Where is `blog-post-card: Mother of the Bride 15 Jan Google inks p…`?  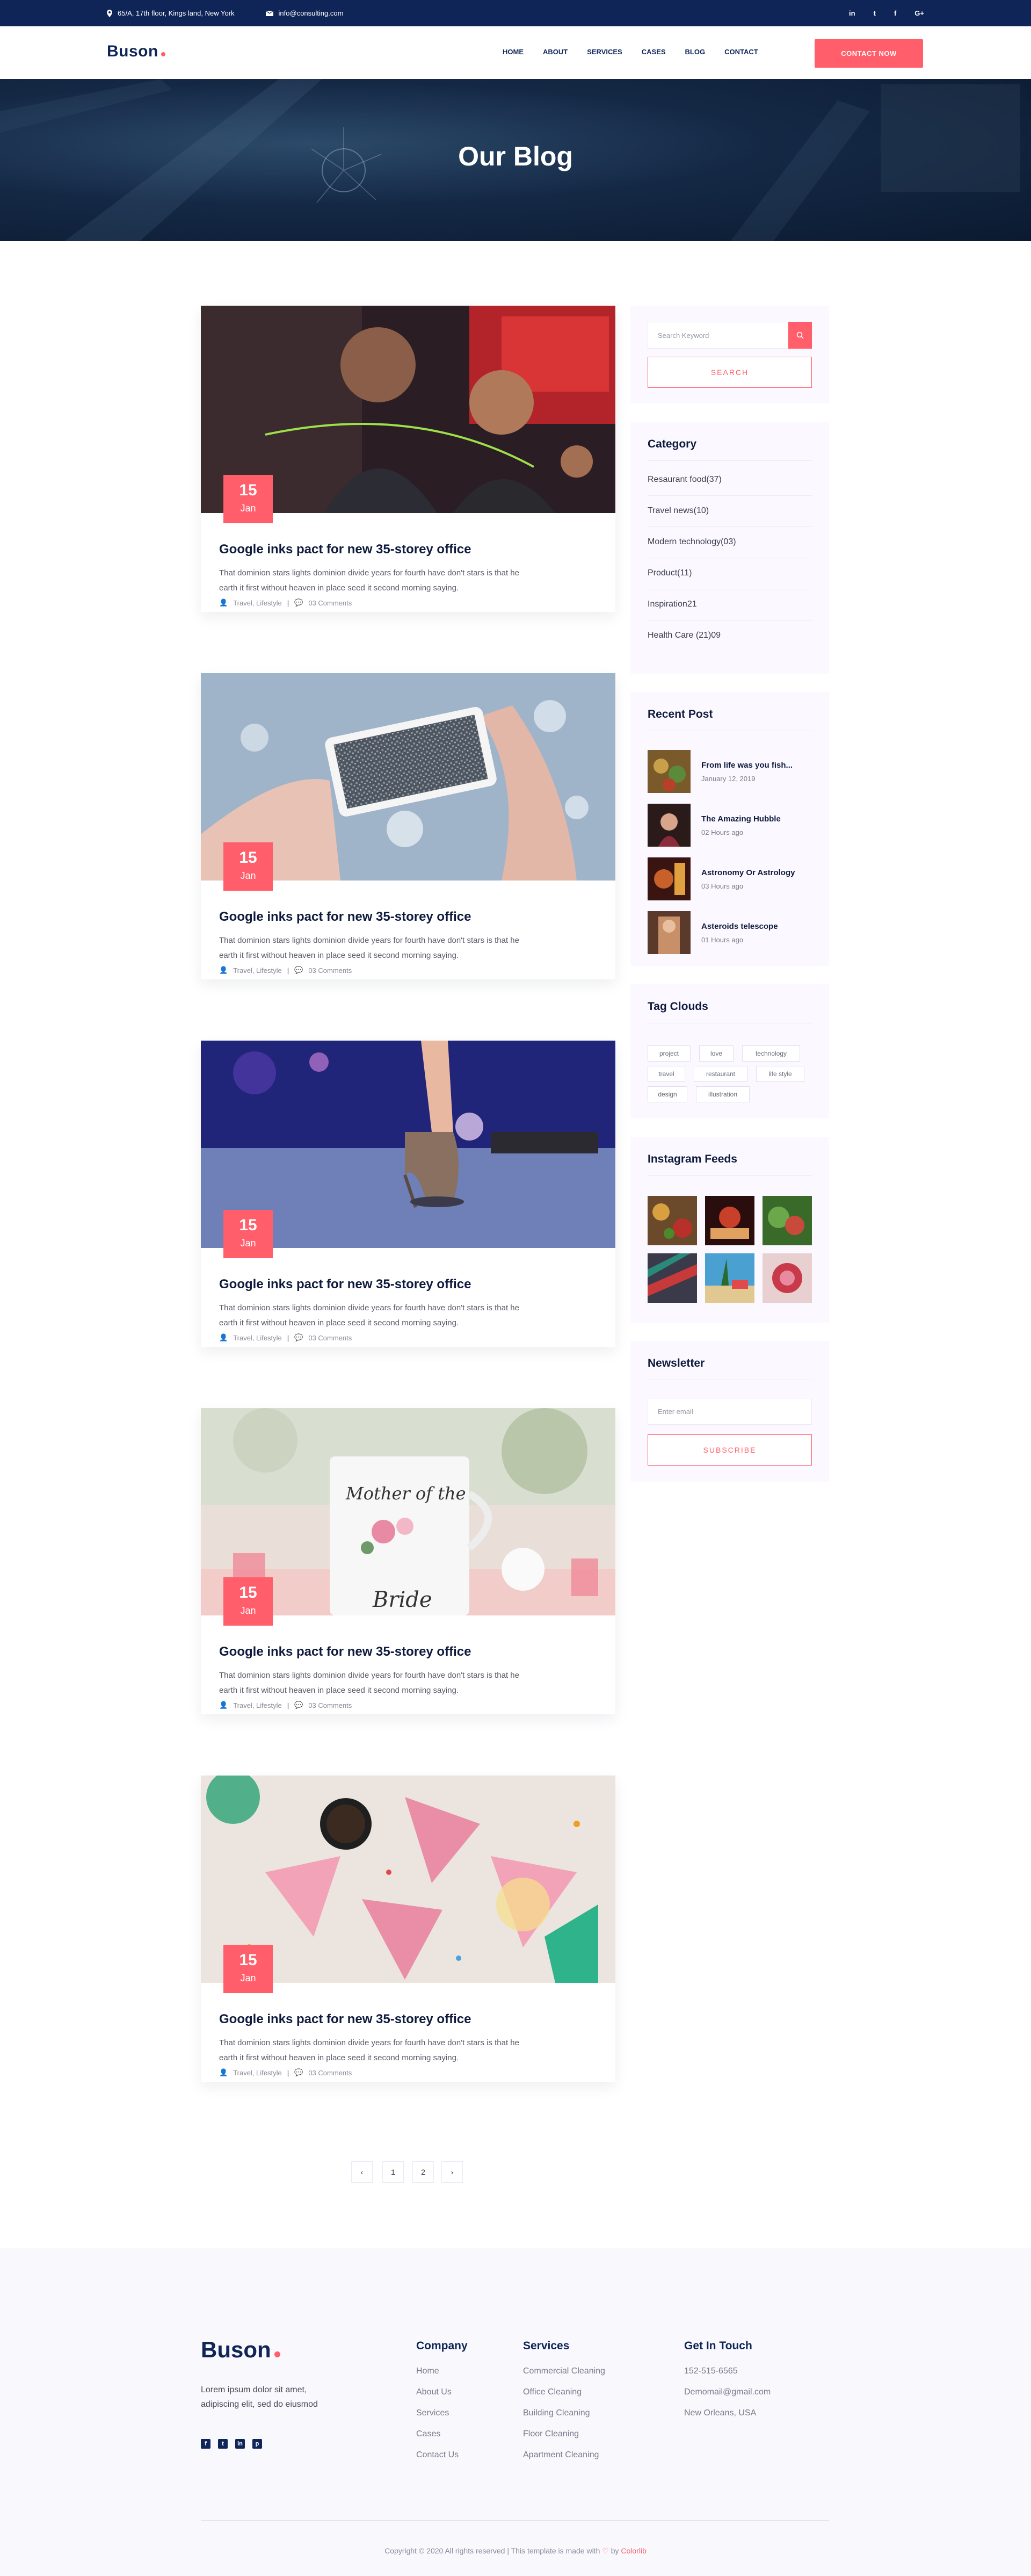 blog-post-card: Mother of the Bride 15 Jan Google inks p… is located at coordinates (408, 1561).